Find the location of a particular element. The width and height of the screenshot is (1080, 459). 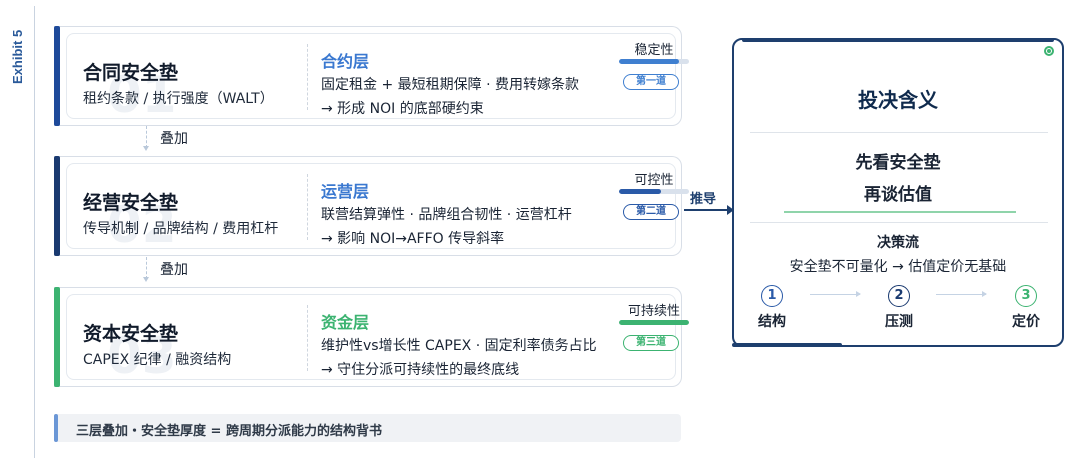

derive-arrow-label: 推导 is located at coordinates (703, 199).